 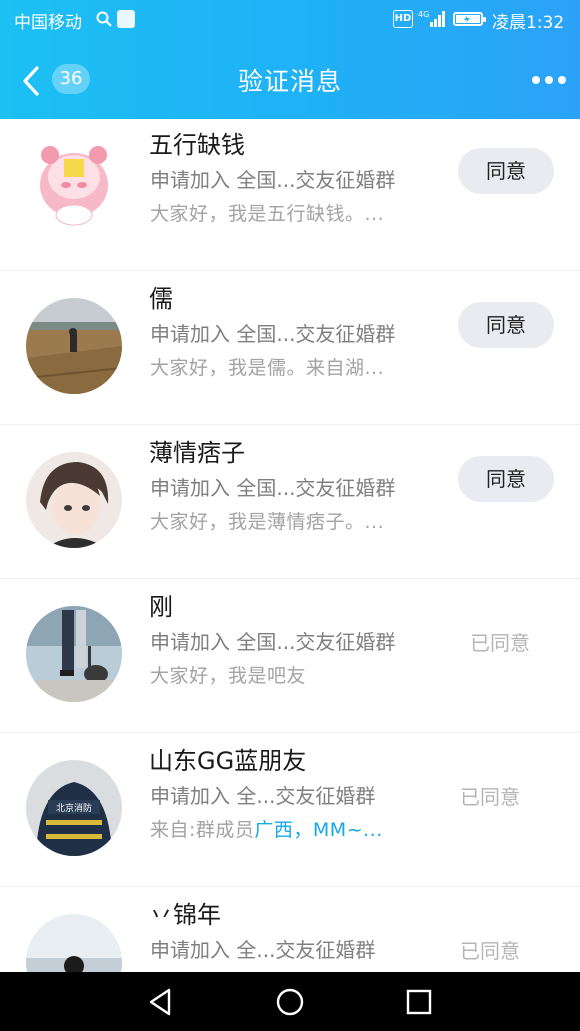 I want to click on signal-icon: 4G, so click(x=433, y=21).